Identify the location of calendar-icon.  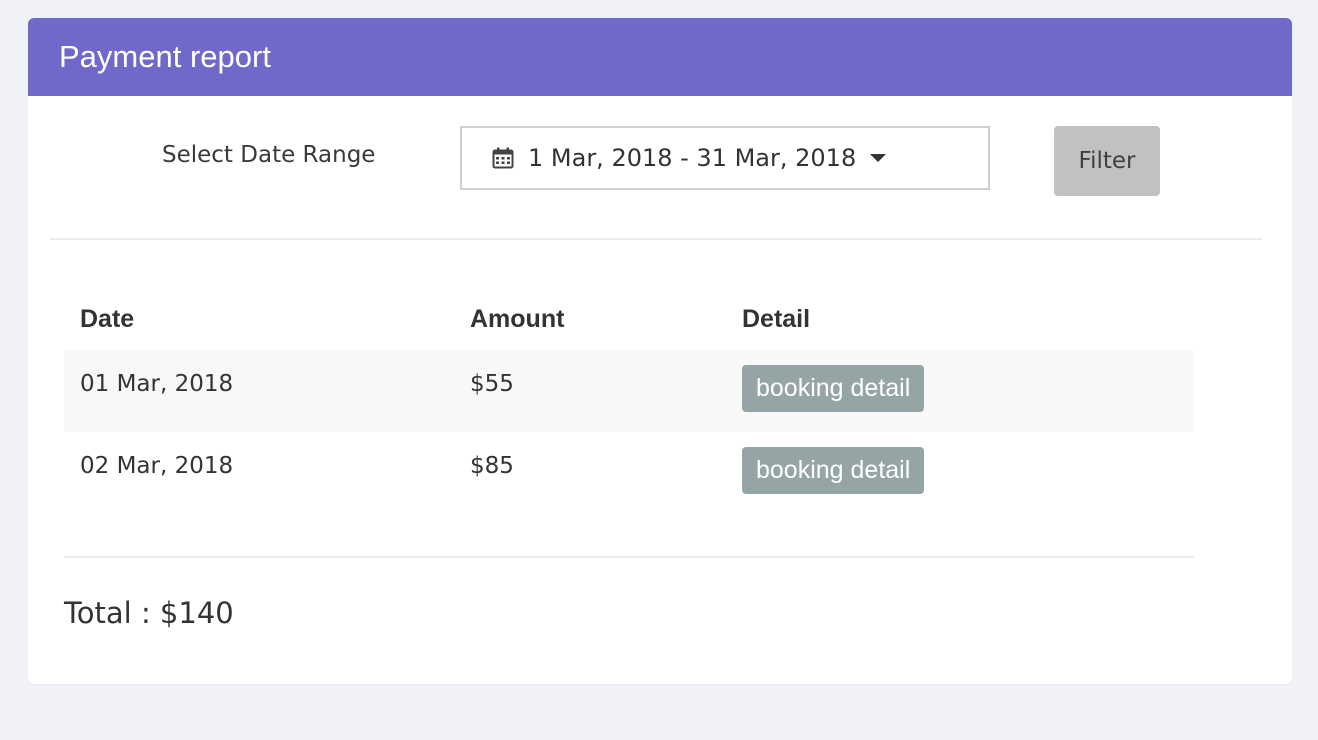
(503, 158).